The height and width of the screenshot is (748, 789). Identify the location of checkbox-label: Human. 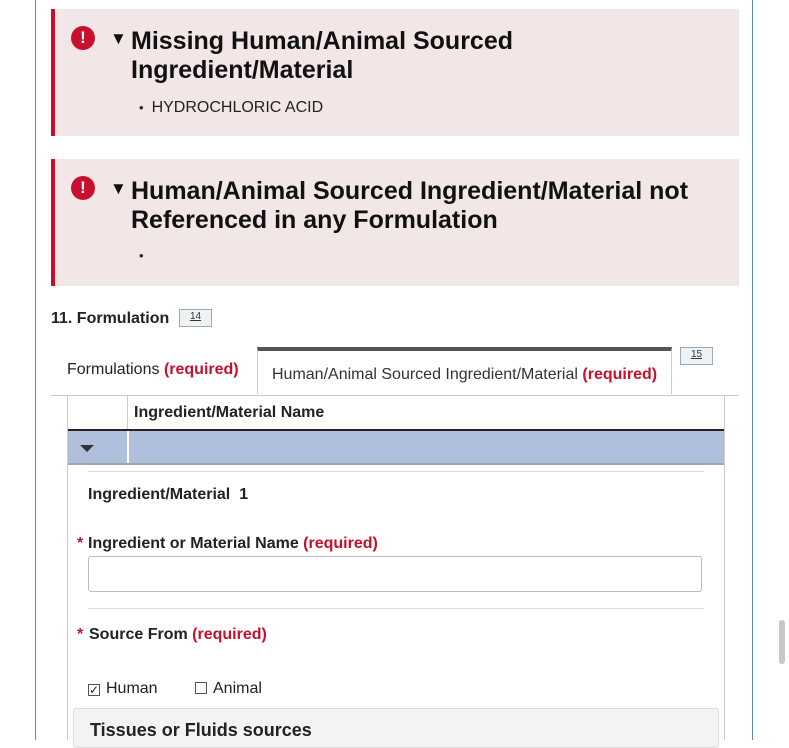
(132, 688).